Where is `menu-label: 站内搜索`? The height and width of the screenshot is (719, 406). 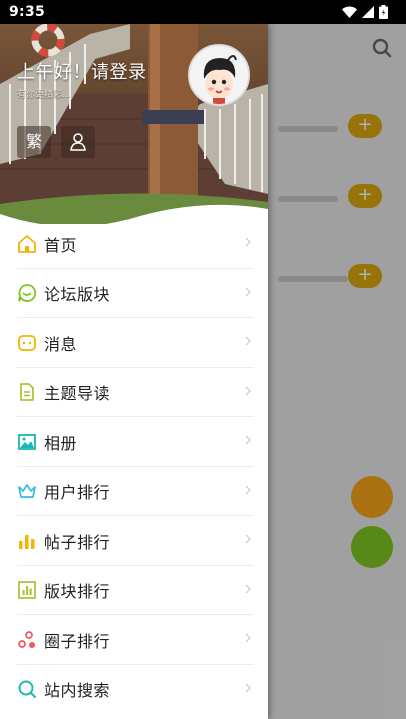 menu-label: 站内搜索 is located at coordinates (77, 691).